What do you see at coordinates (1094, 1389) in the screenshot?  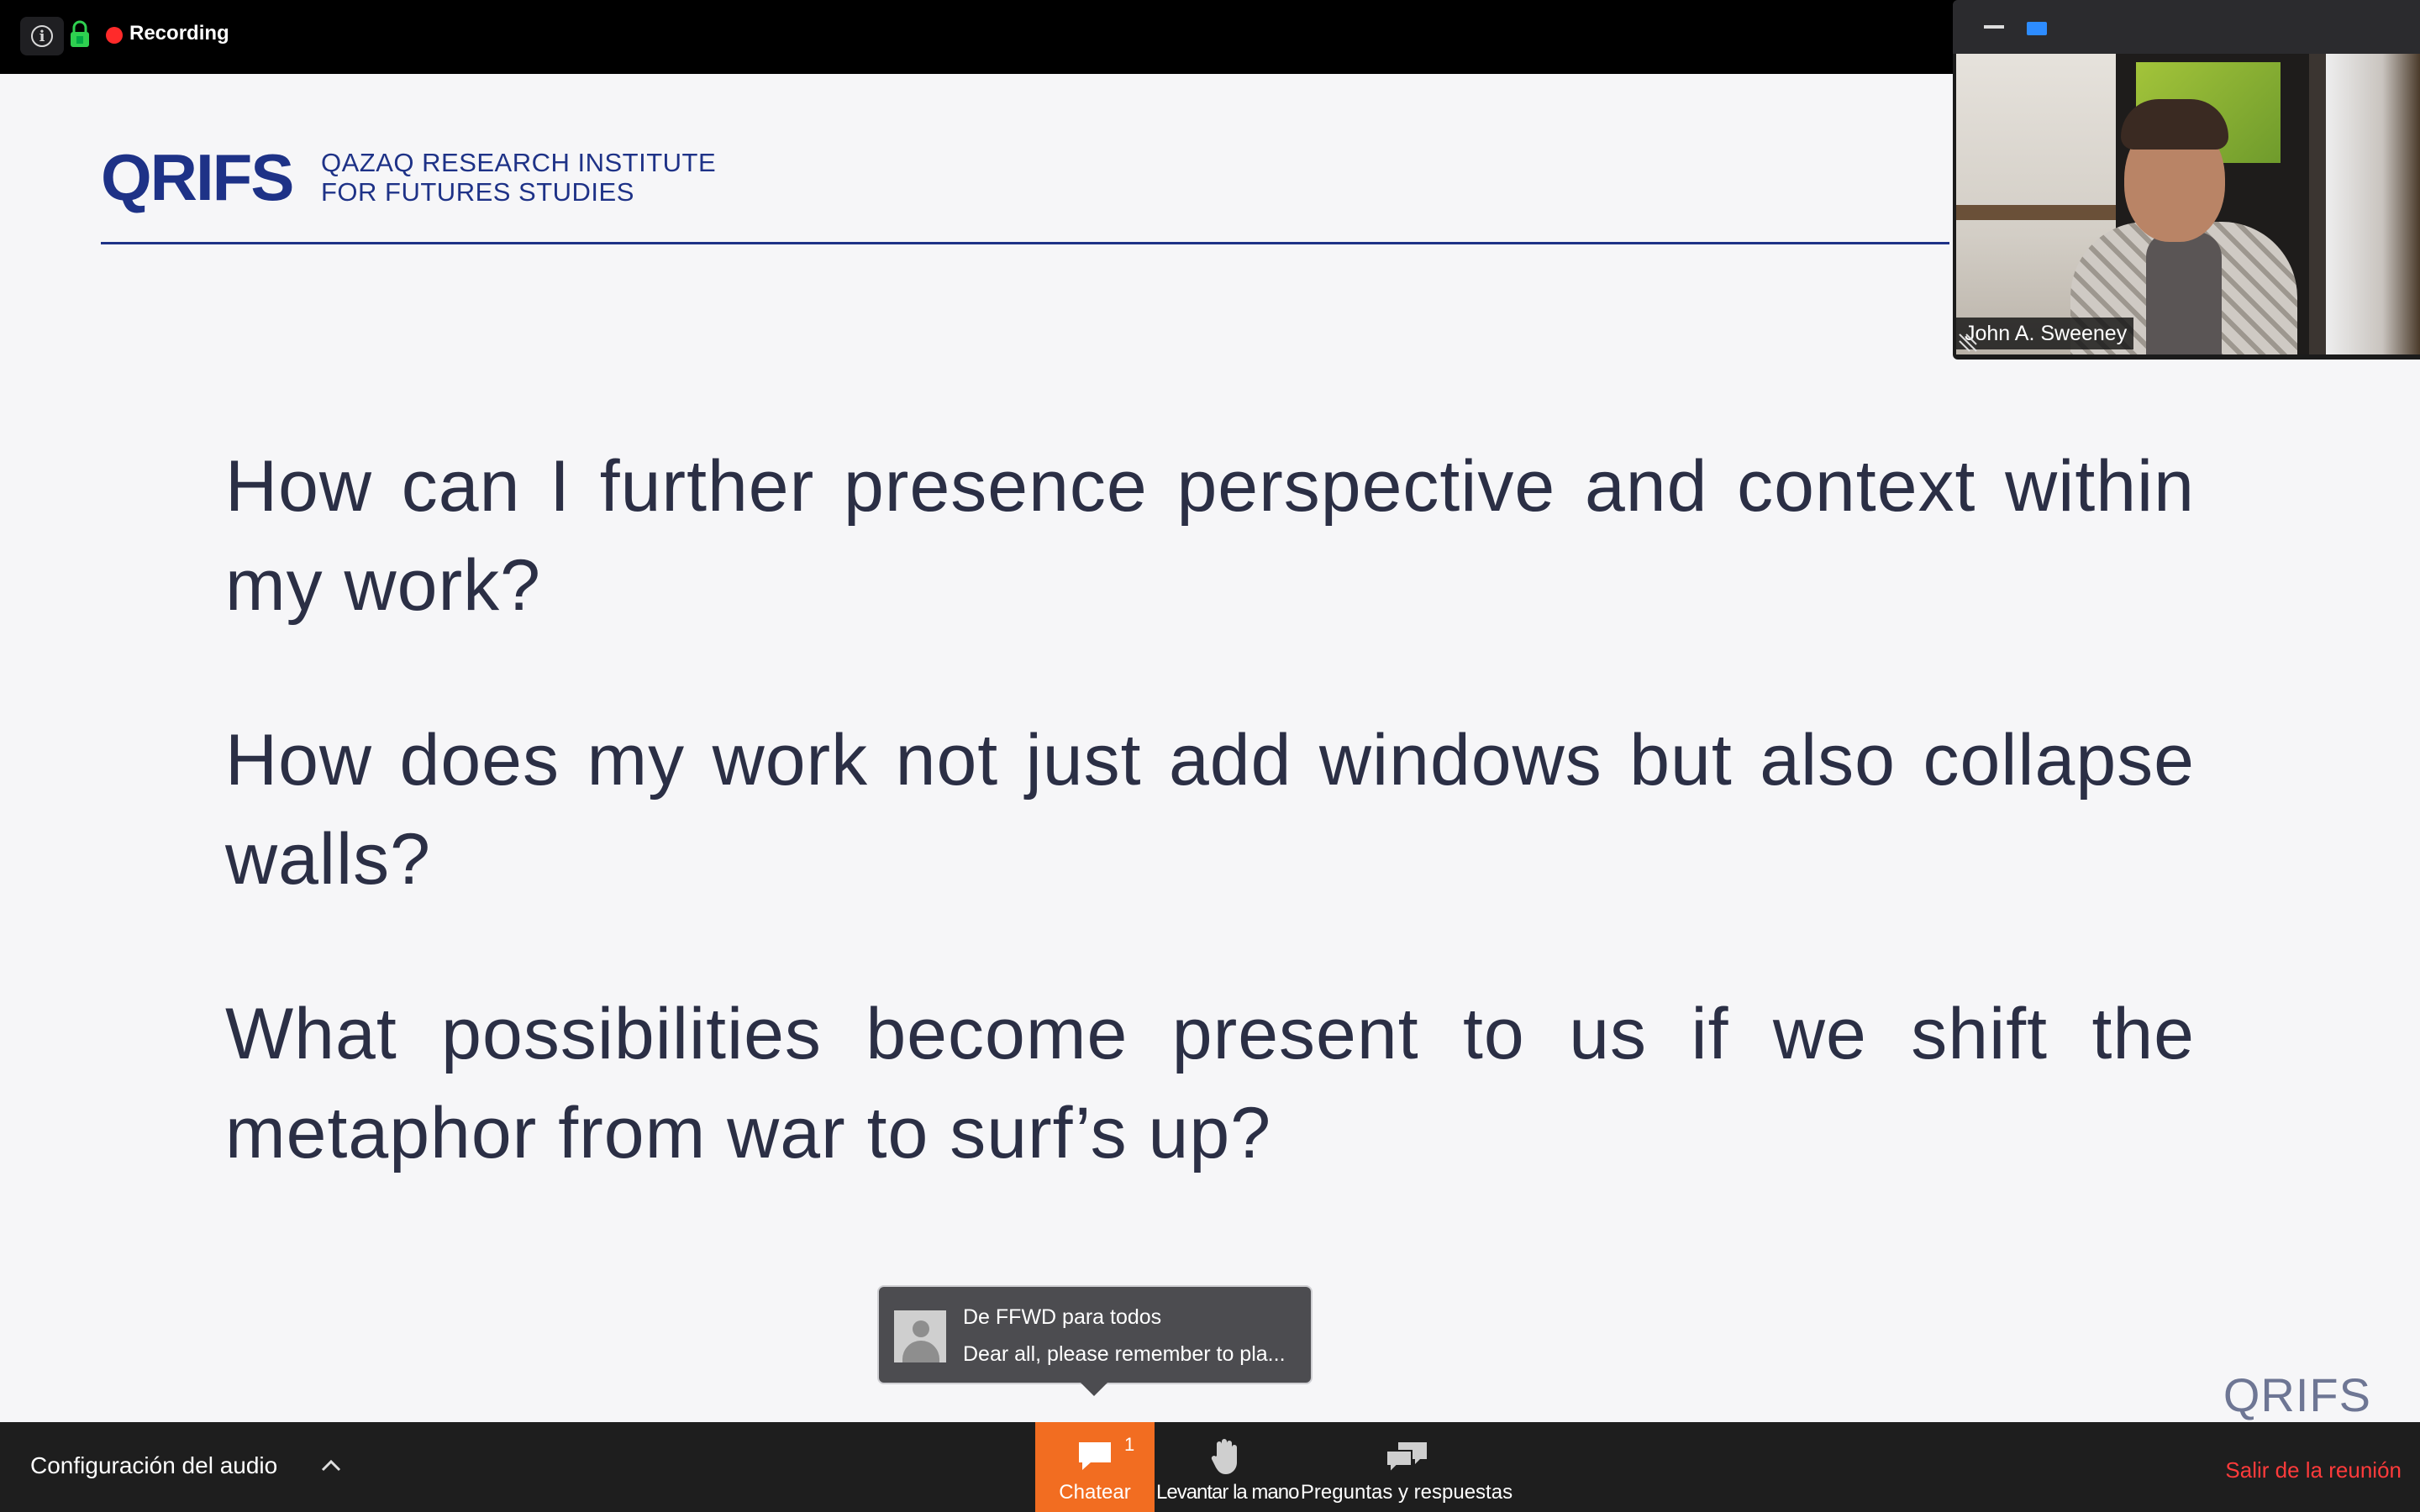 I see `popup-arrow` at bounding box center [1094, 1389].